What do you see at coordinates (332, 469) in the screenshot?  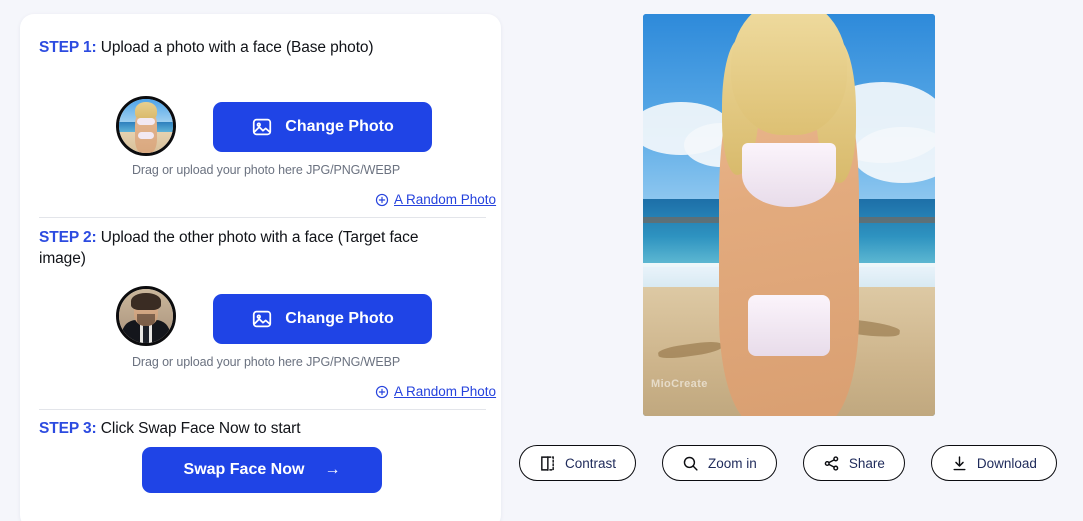 I see `arrow-right-icon: →` at bounding box center [332, 469].